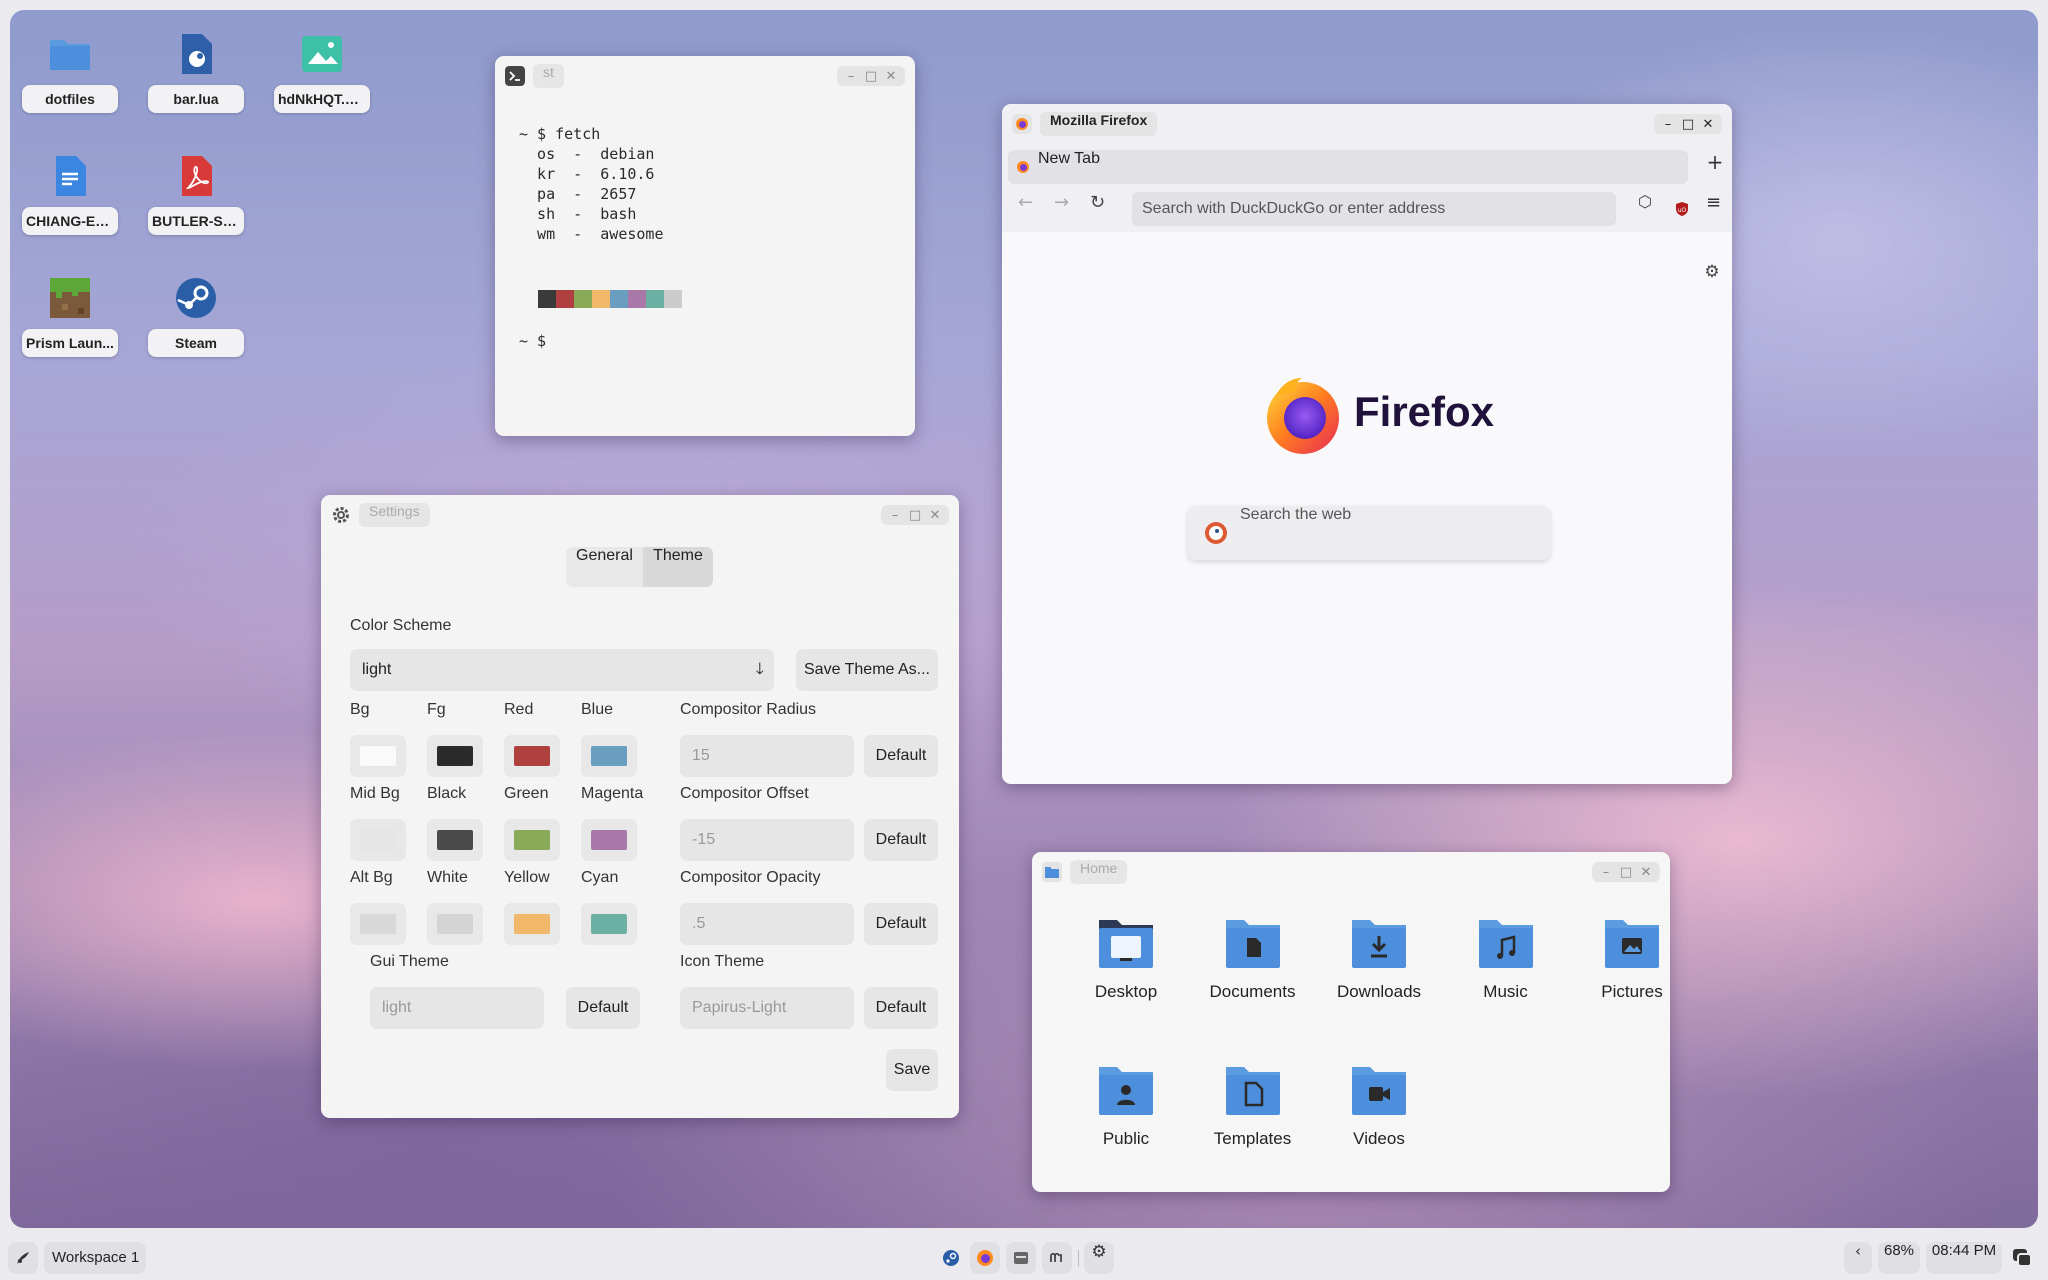 Image resolution: width=2048 pixels, height=1280 pixels. I want to click on clock: 08:44 PM, so click(1964, 1258).